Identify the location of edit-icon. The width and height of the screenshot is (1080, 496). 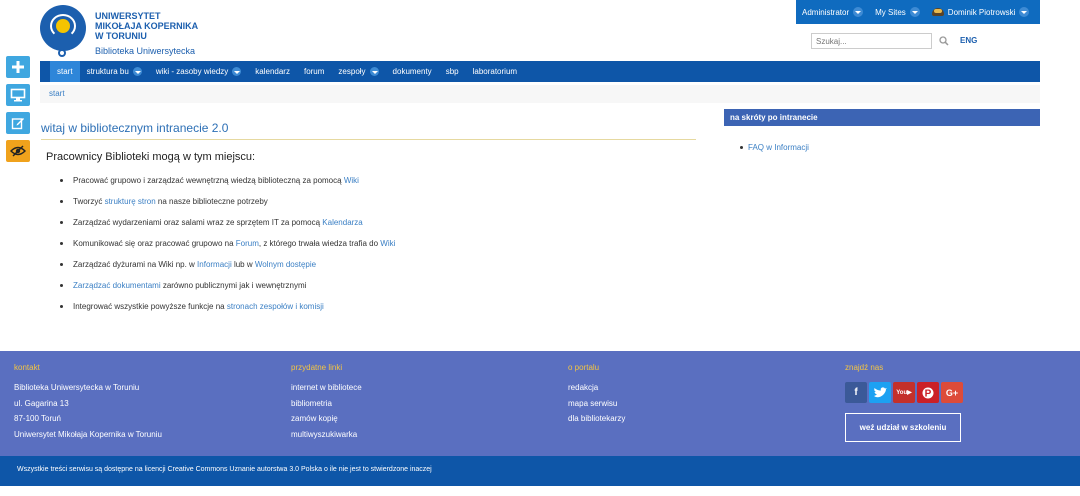
(17, 124).